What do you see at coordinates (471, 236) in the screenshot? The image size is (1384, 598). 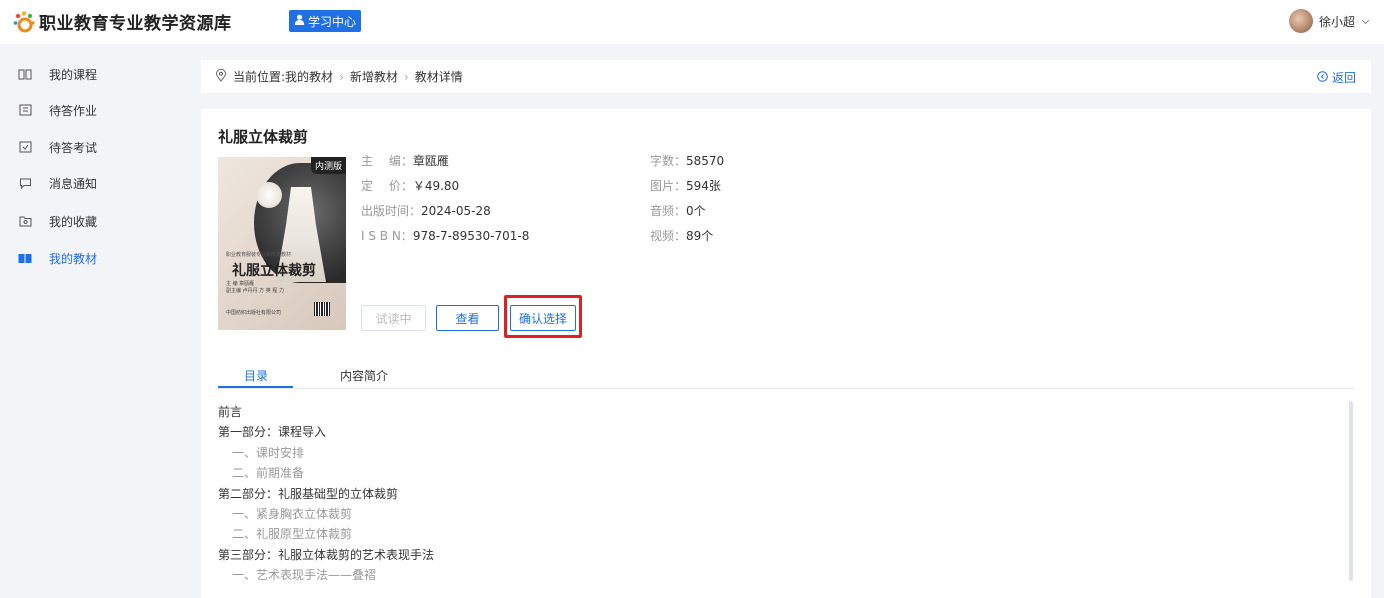 I see `meta-value: 978-7-89530-701-8` at bounding box center [471, 236].